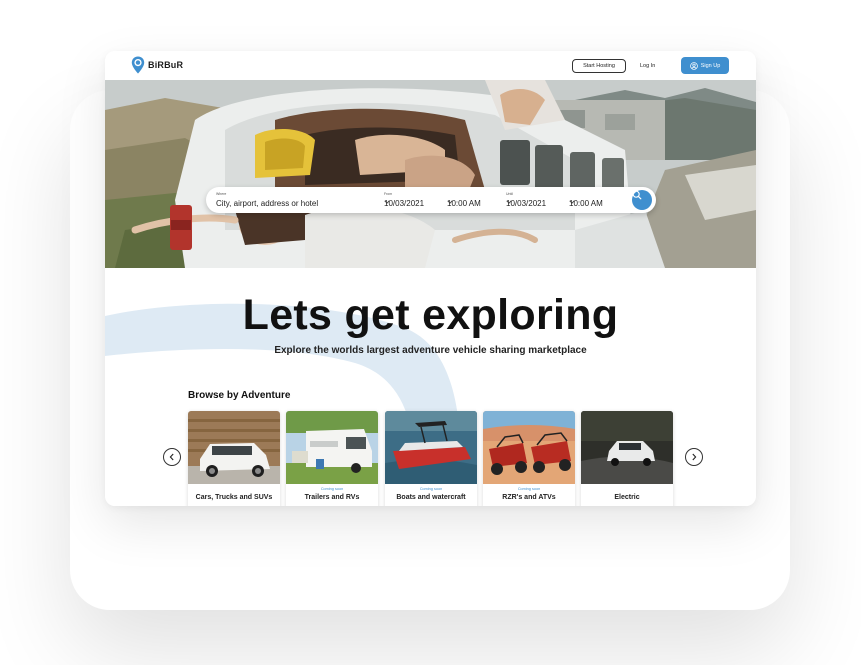 The height and width of the screenshot is (665, 861). Describe the element at coordinates (234, 447) in the screenshot. I see `suv-image` at that location.